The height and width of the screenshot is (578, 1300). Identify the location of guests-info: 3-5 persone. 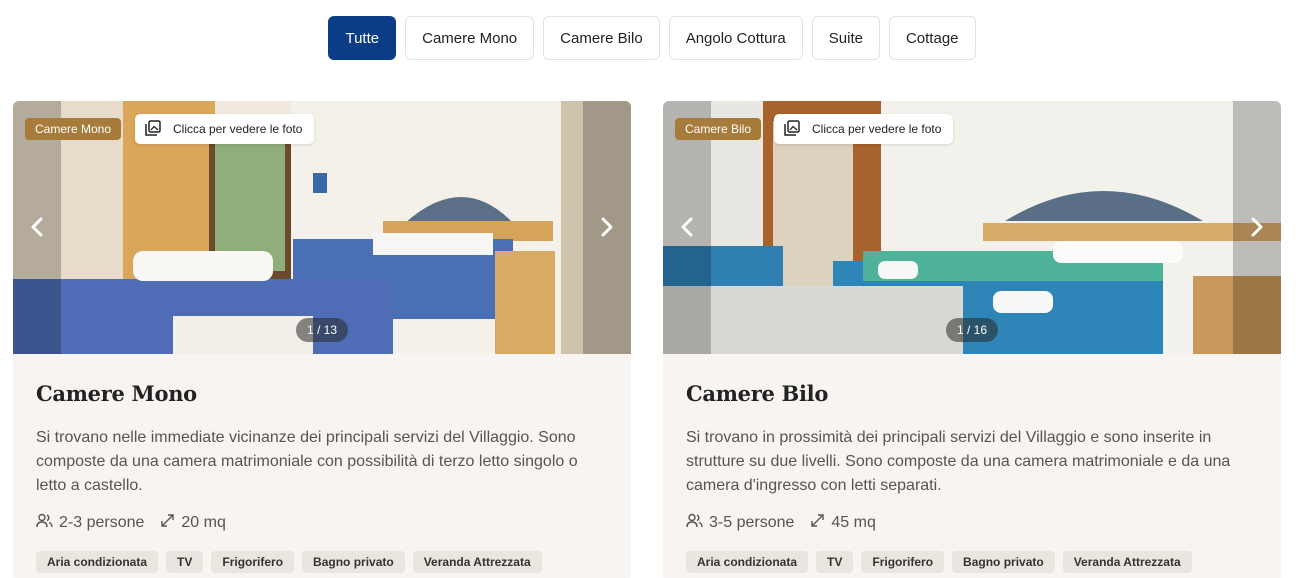
(740, 523).